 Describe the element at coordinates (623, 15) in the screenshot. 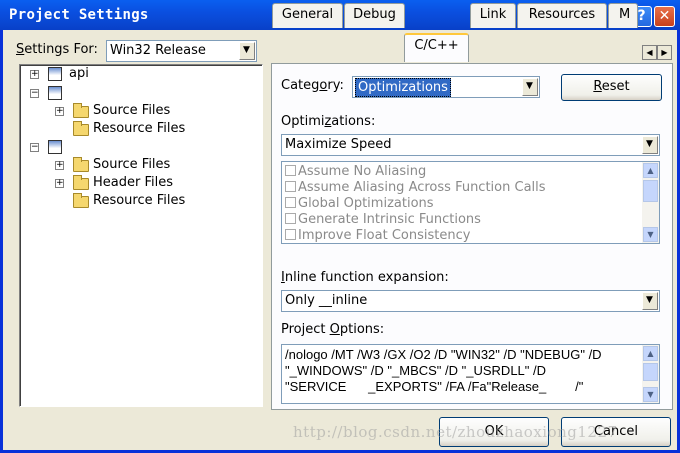

I see `tab-more: M` at that location.